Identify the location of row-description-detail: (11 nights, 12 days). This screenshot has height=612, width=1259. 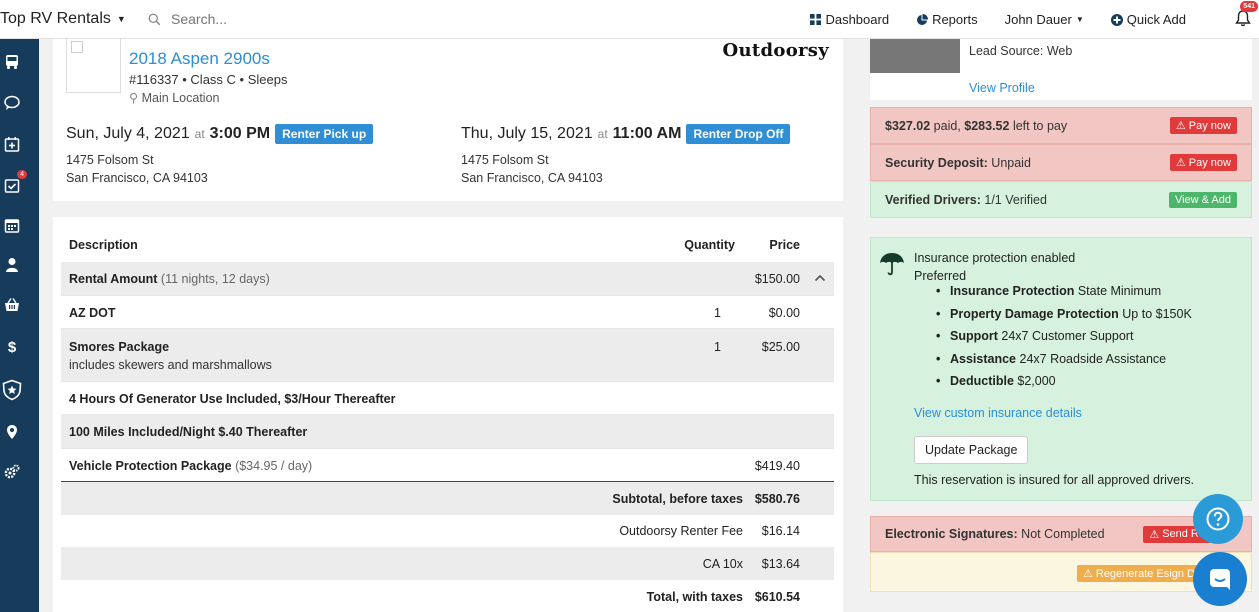
(215, 279).